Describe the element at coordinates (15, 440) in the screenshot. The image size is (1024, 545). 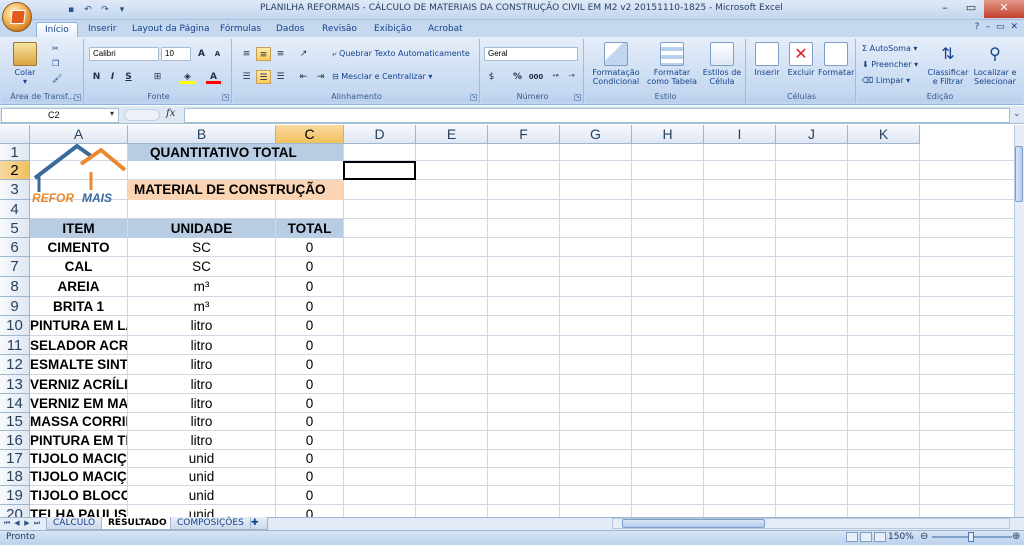
I see `row-header-16: 16` at that location.